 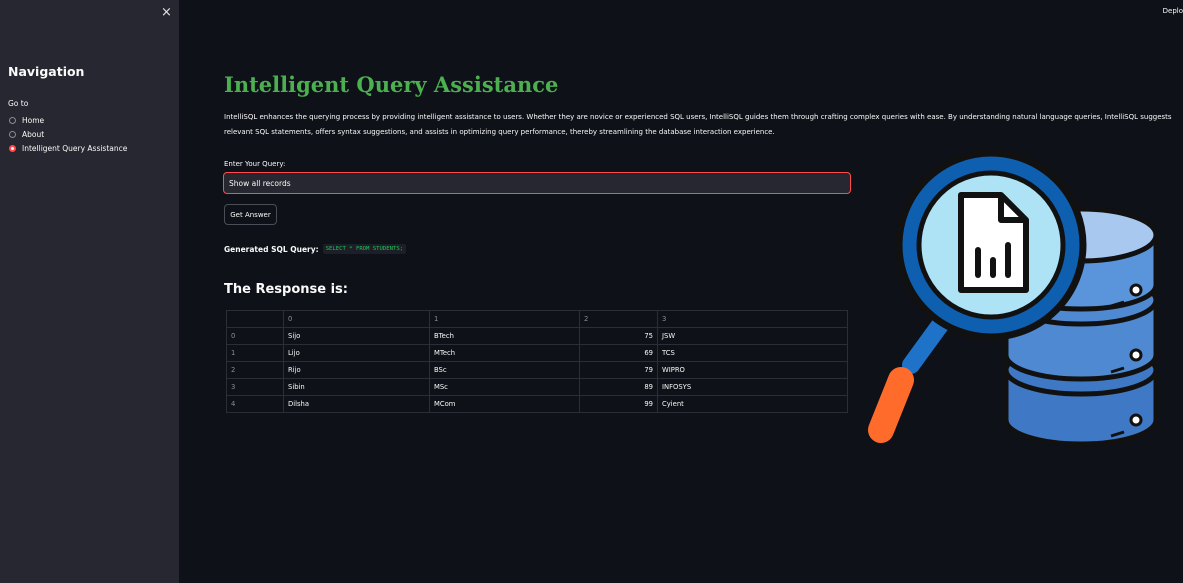 I want to click on table-cell: 69, so click(x=618, y=353).